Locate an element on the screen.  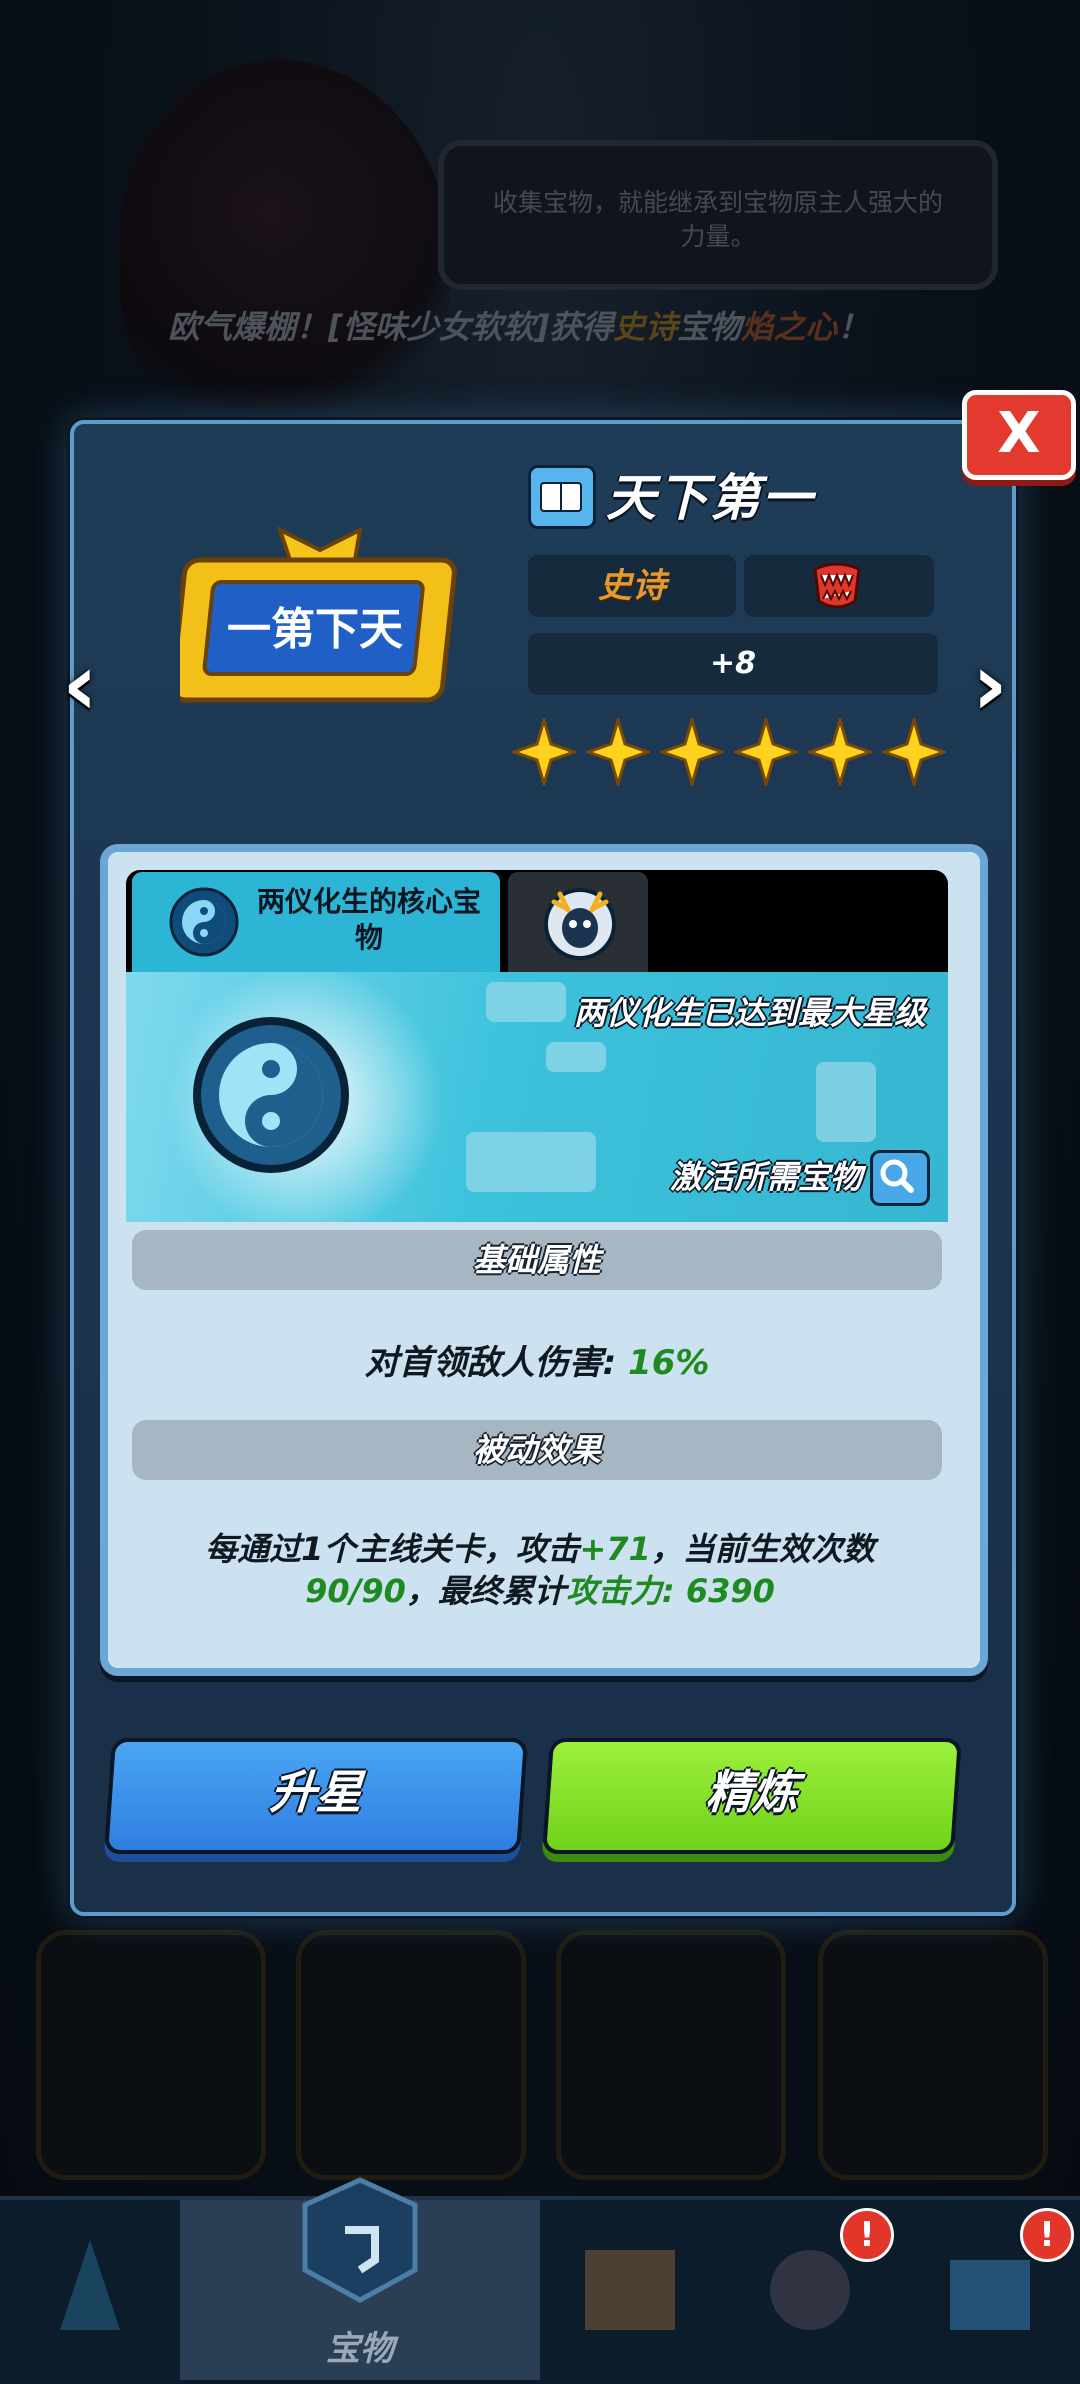
passive-total: 攻击力: 6390 is located at coordinates (670, 1591).